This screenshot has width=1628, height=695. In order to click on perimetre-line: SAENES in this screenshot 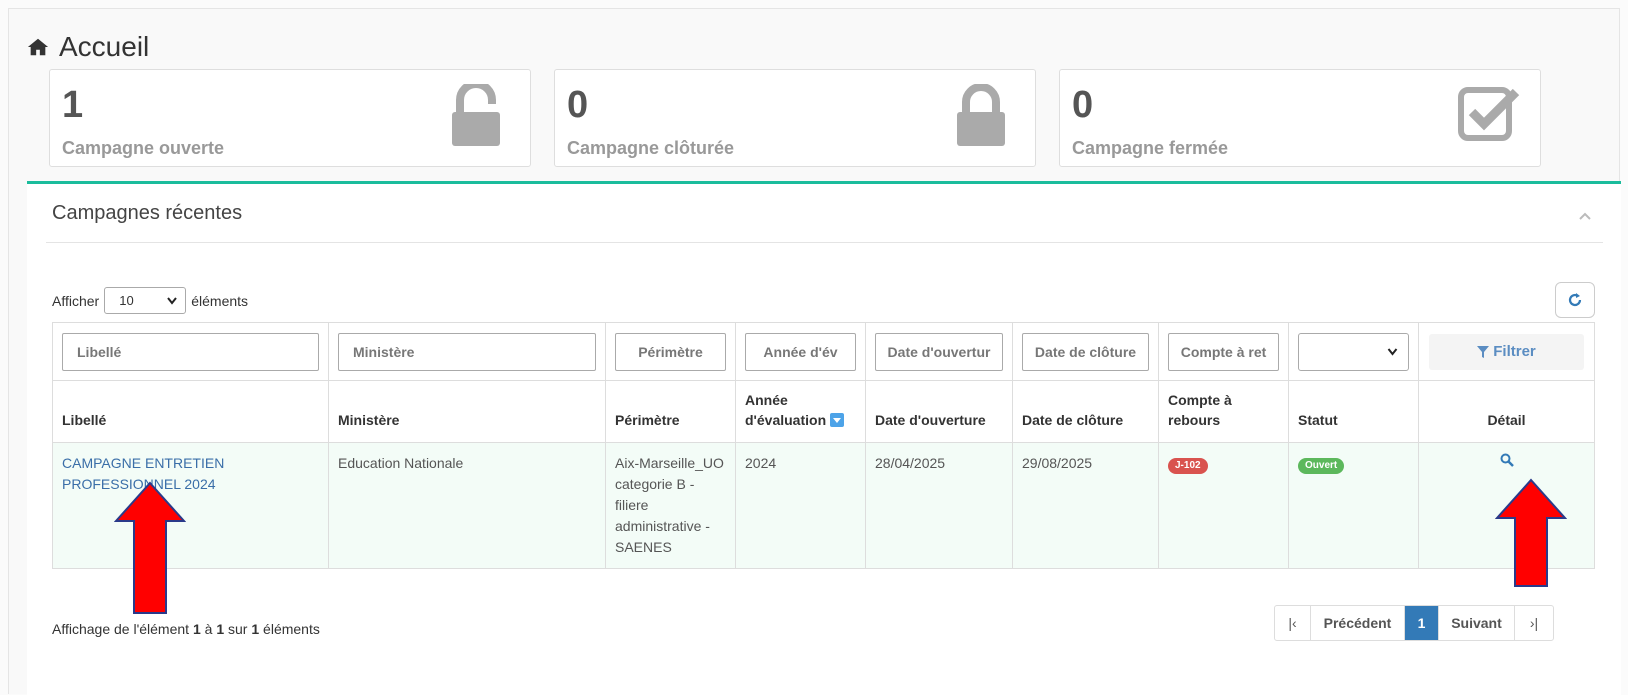, I will do `click(643, 547)`.